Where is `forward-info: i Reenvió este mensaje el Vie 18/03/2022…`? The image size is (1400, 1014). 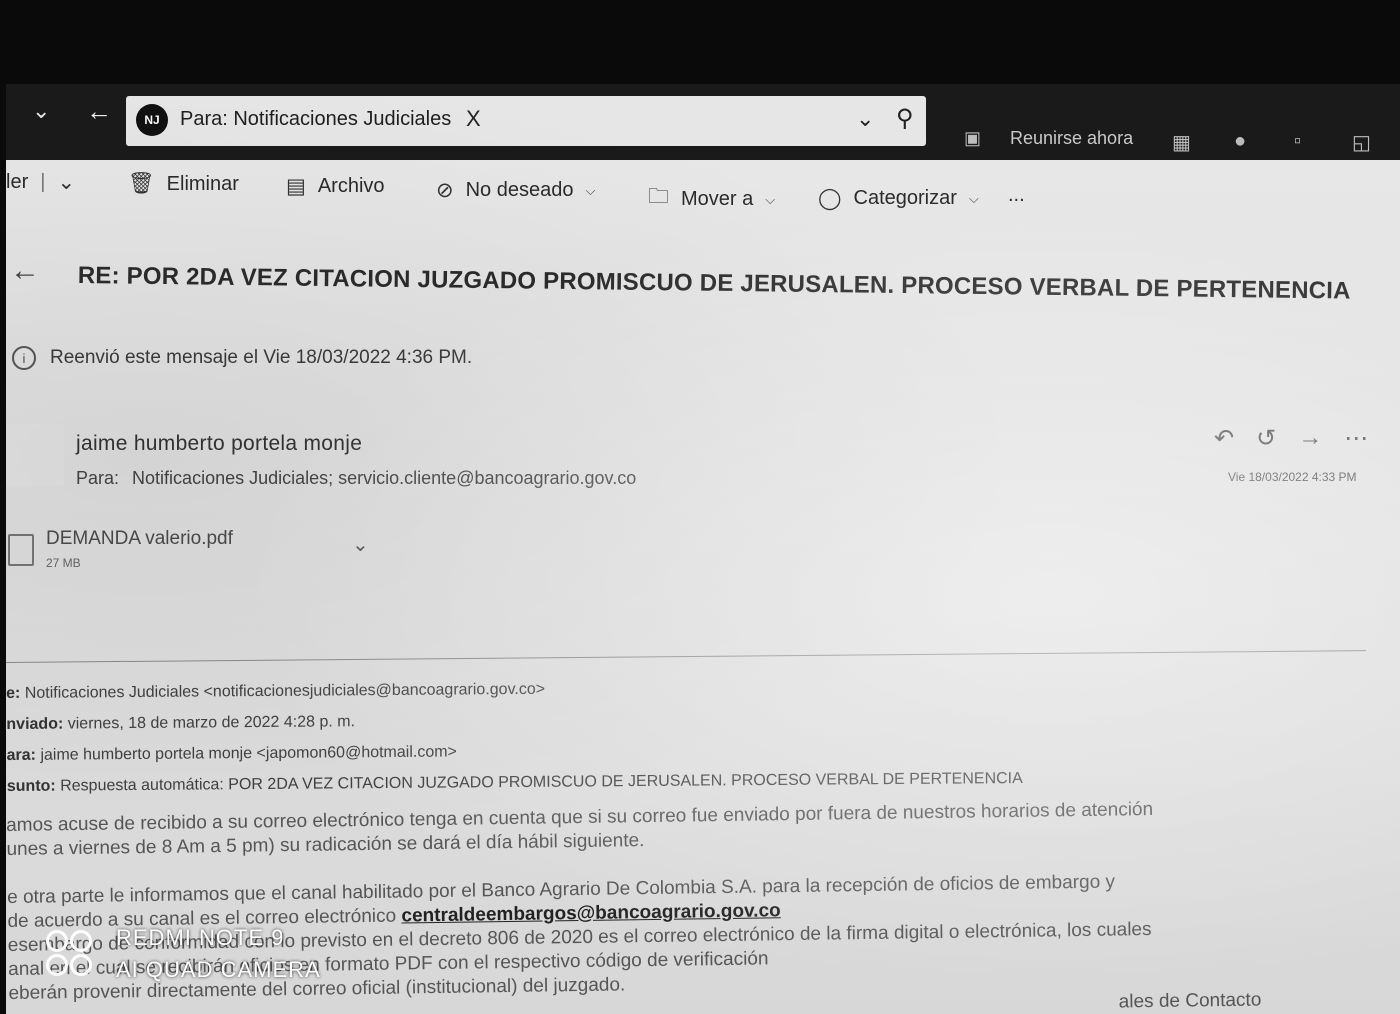 forward-info: i Reenvió este mensaje el Vie 18/03/2022… is located at coordinates (242, 358).